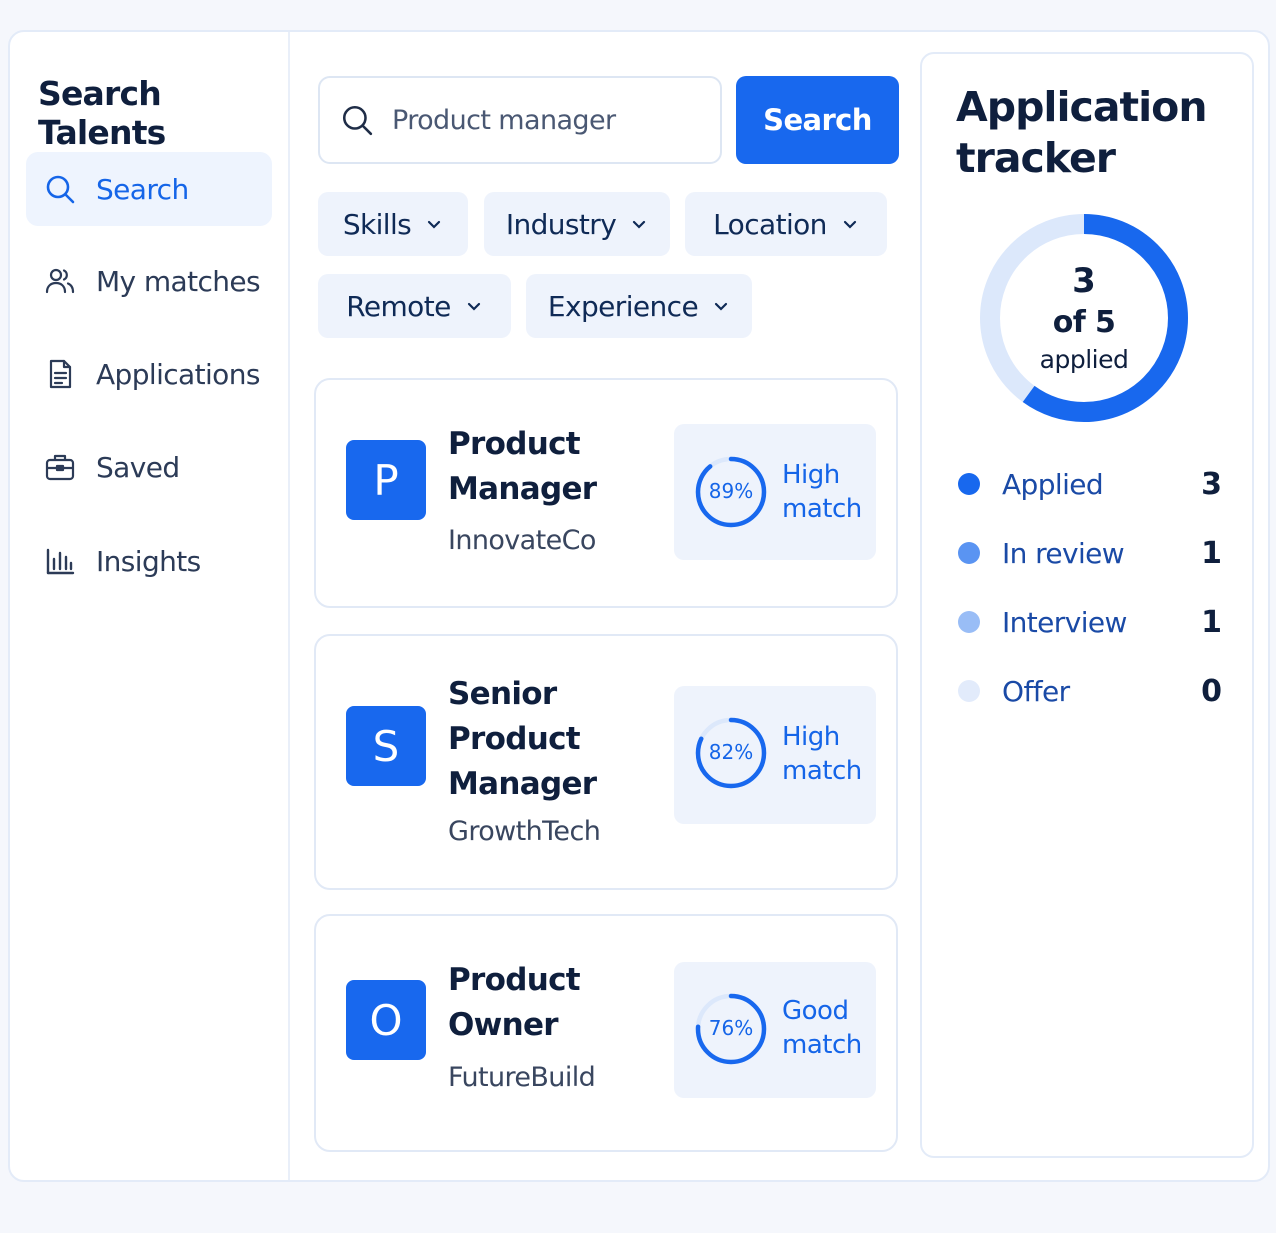 The width and height of the screenshot is (1276, 1233). I want to click on briefcase-icon, so click(60, 467).